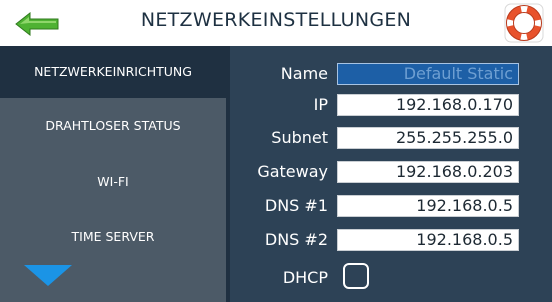 The image size is (552, 302). I want to click on subnet-field: 255.255.255.0, so click(428, 138).